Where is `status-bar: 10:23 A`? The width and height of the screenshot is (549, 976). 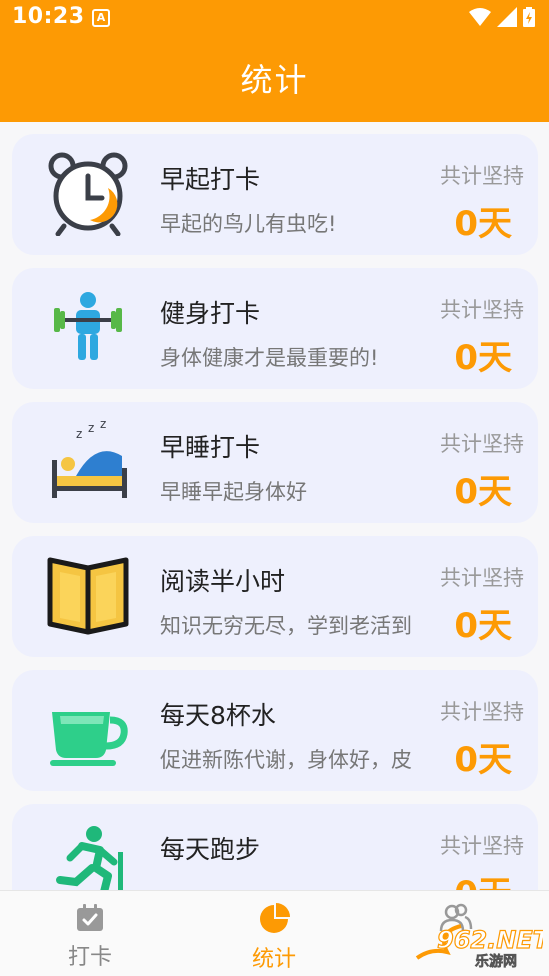 status-bar: 10:23 A is located at coordinates (274, 19).